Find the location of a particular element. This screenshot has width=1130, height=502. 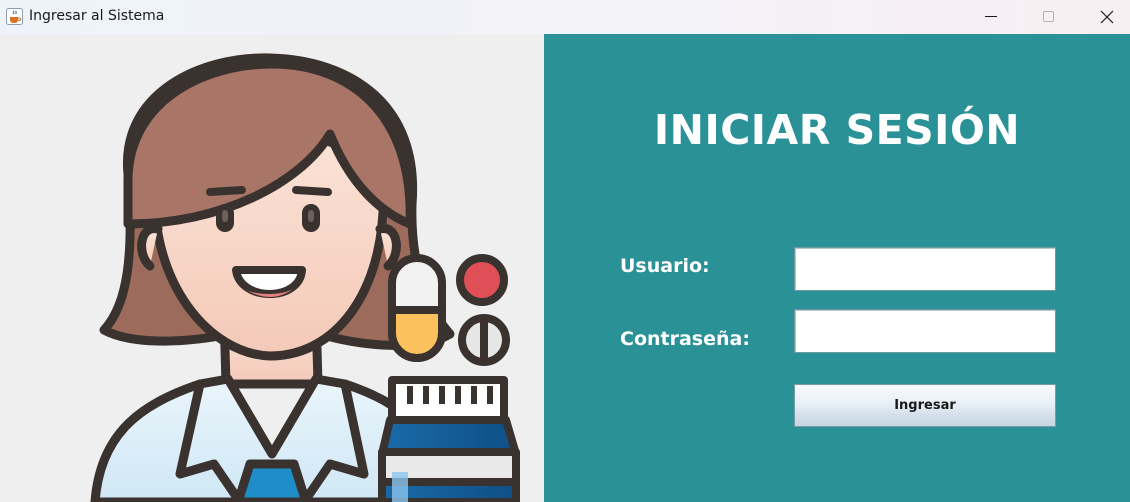

close-button is located at coordinates (1107, 17).